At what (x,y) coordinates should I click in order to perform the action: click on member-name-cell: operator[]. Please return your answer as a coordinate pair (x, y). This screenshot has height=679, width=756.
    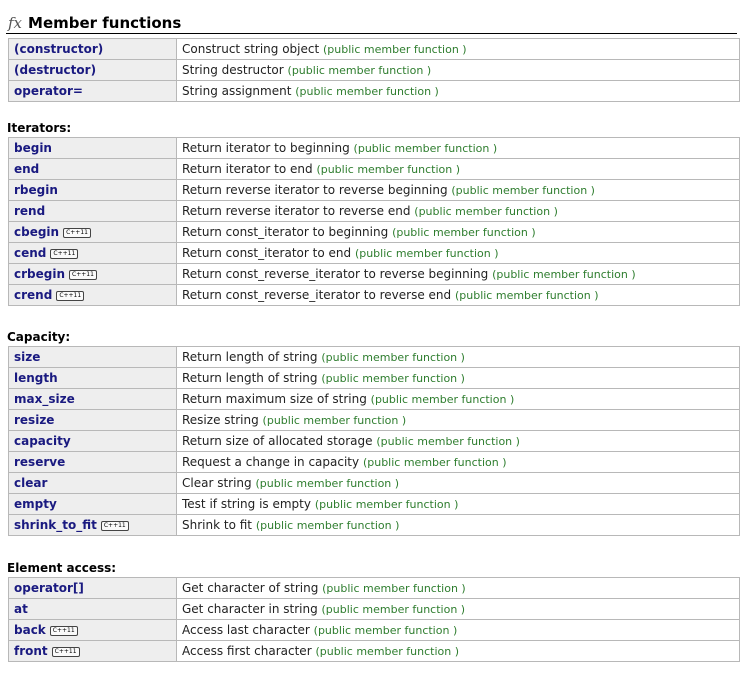
    Looking at the image, I should click on (92, 588).